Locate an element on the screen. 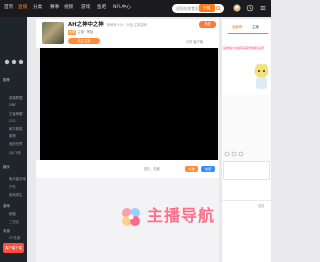 This screenshot has height=262, width=320. watermark-text: 主播导航 is located at coordinates (181, 215).